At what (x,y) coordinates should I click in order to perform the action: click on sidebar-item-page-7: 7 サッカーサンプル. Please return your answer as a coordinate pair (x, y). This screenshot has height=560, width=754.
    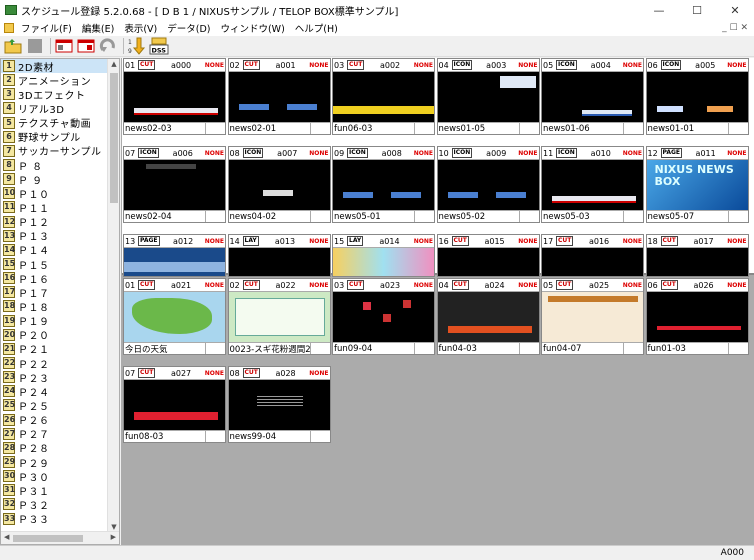
    Looking at the image, I should click on (54, 151).